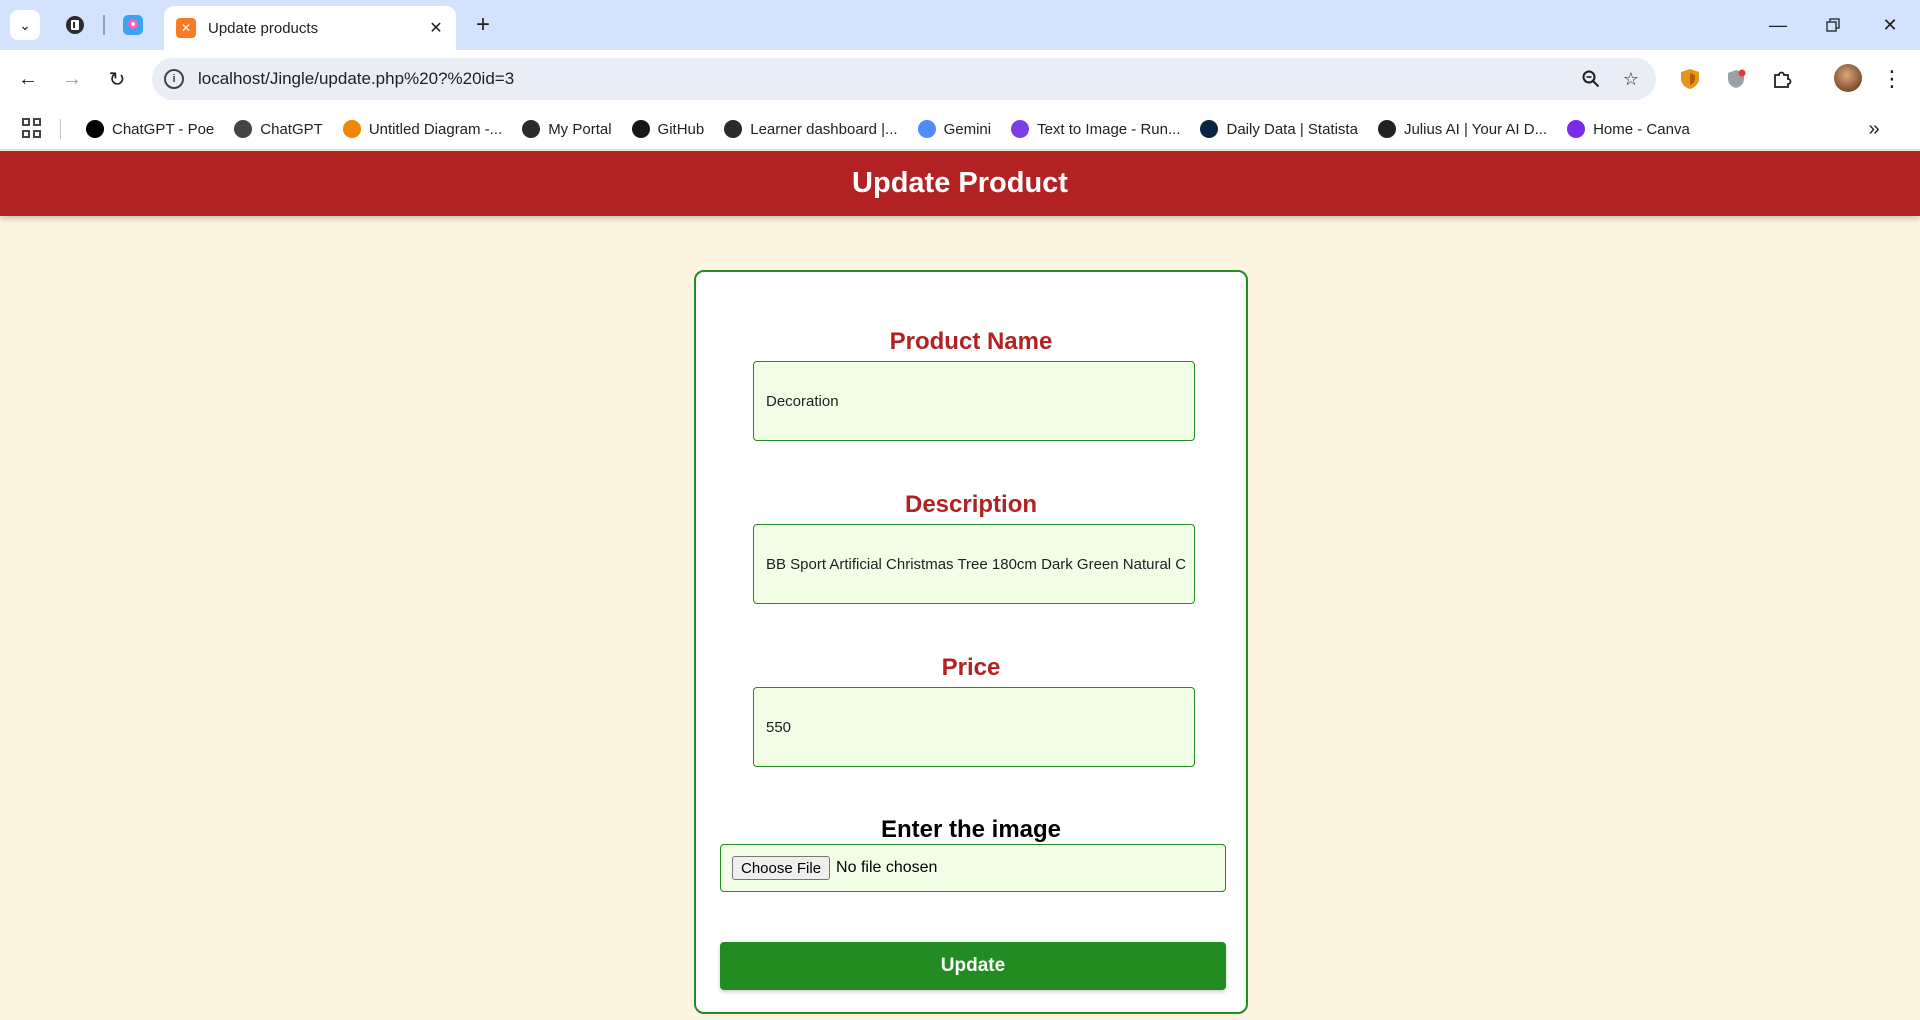  What do you see at coordinates (1576, 129) in the screenshot?
I see `canva-icon` at bounding box center [1576, 129].